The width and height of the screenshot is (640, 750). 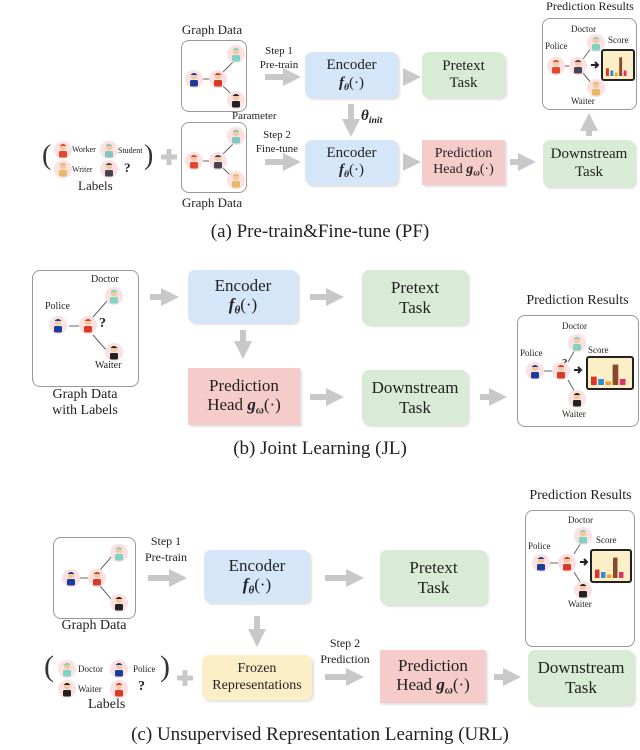 I want to click on unknown-person-icon, so click(x=109, y=169).